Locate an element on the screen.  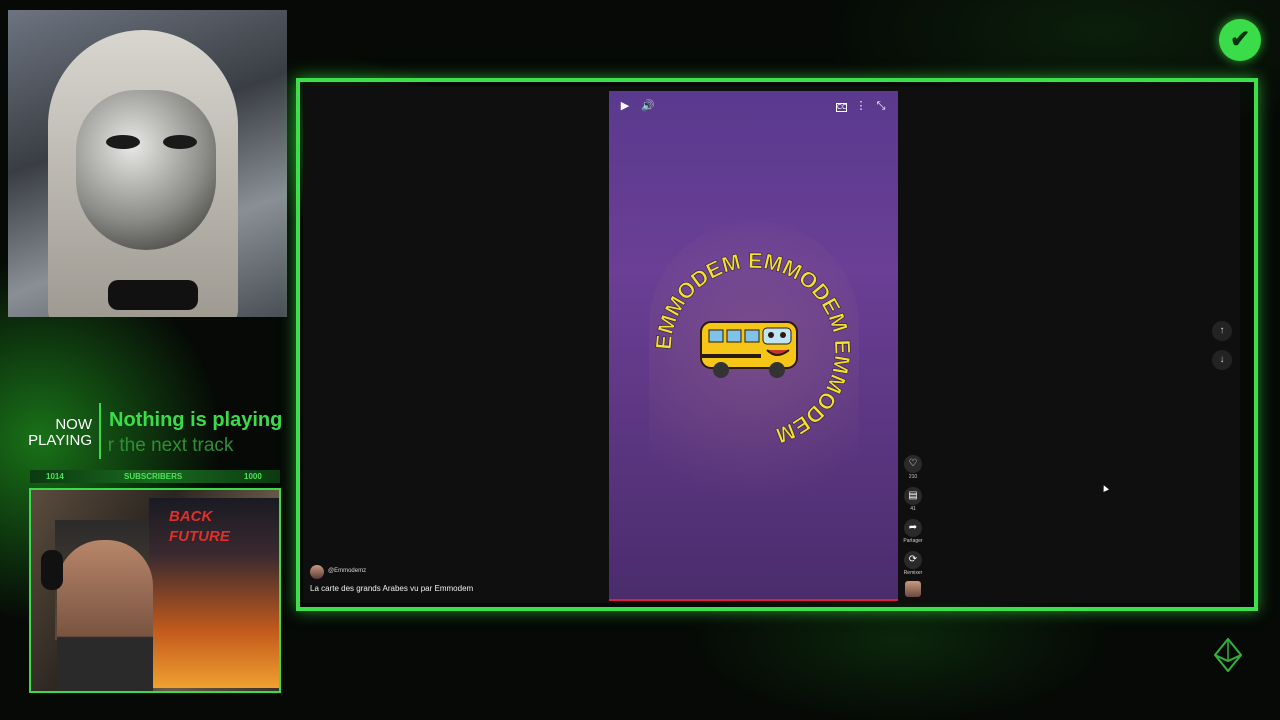
webcam-top is located at coordinates (147, 163).